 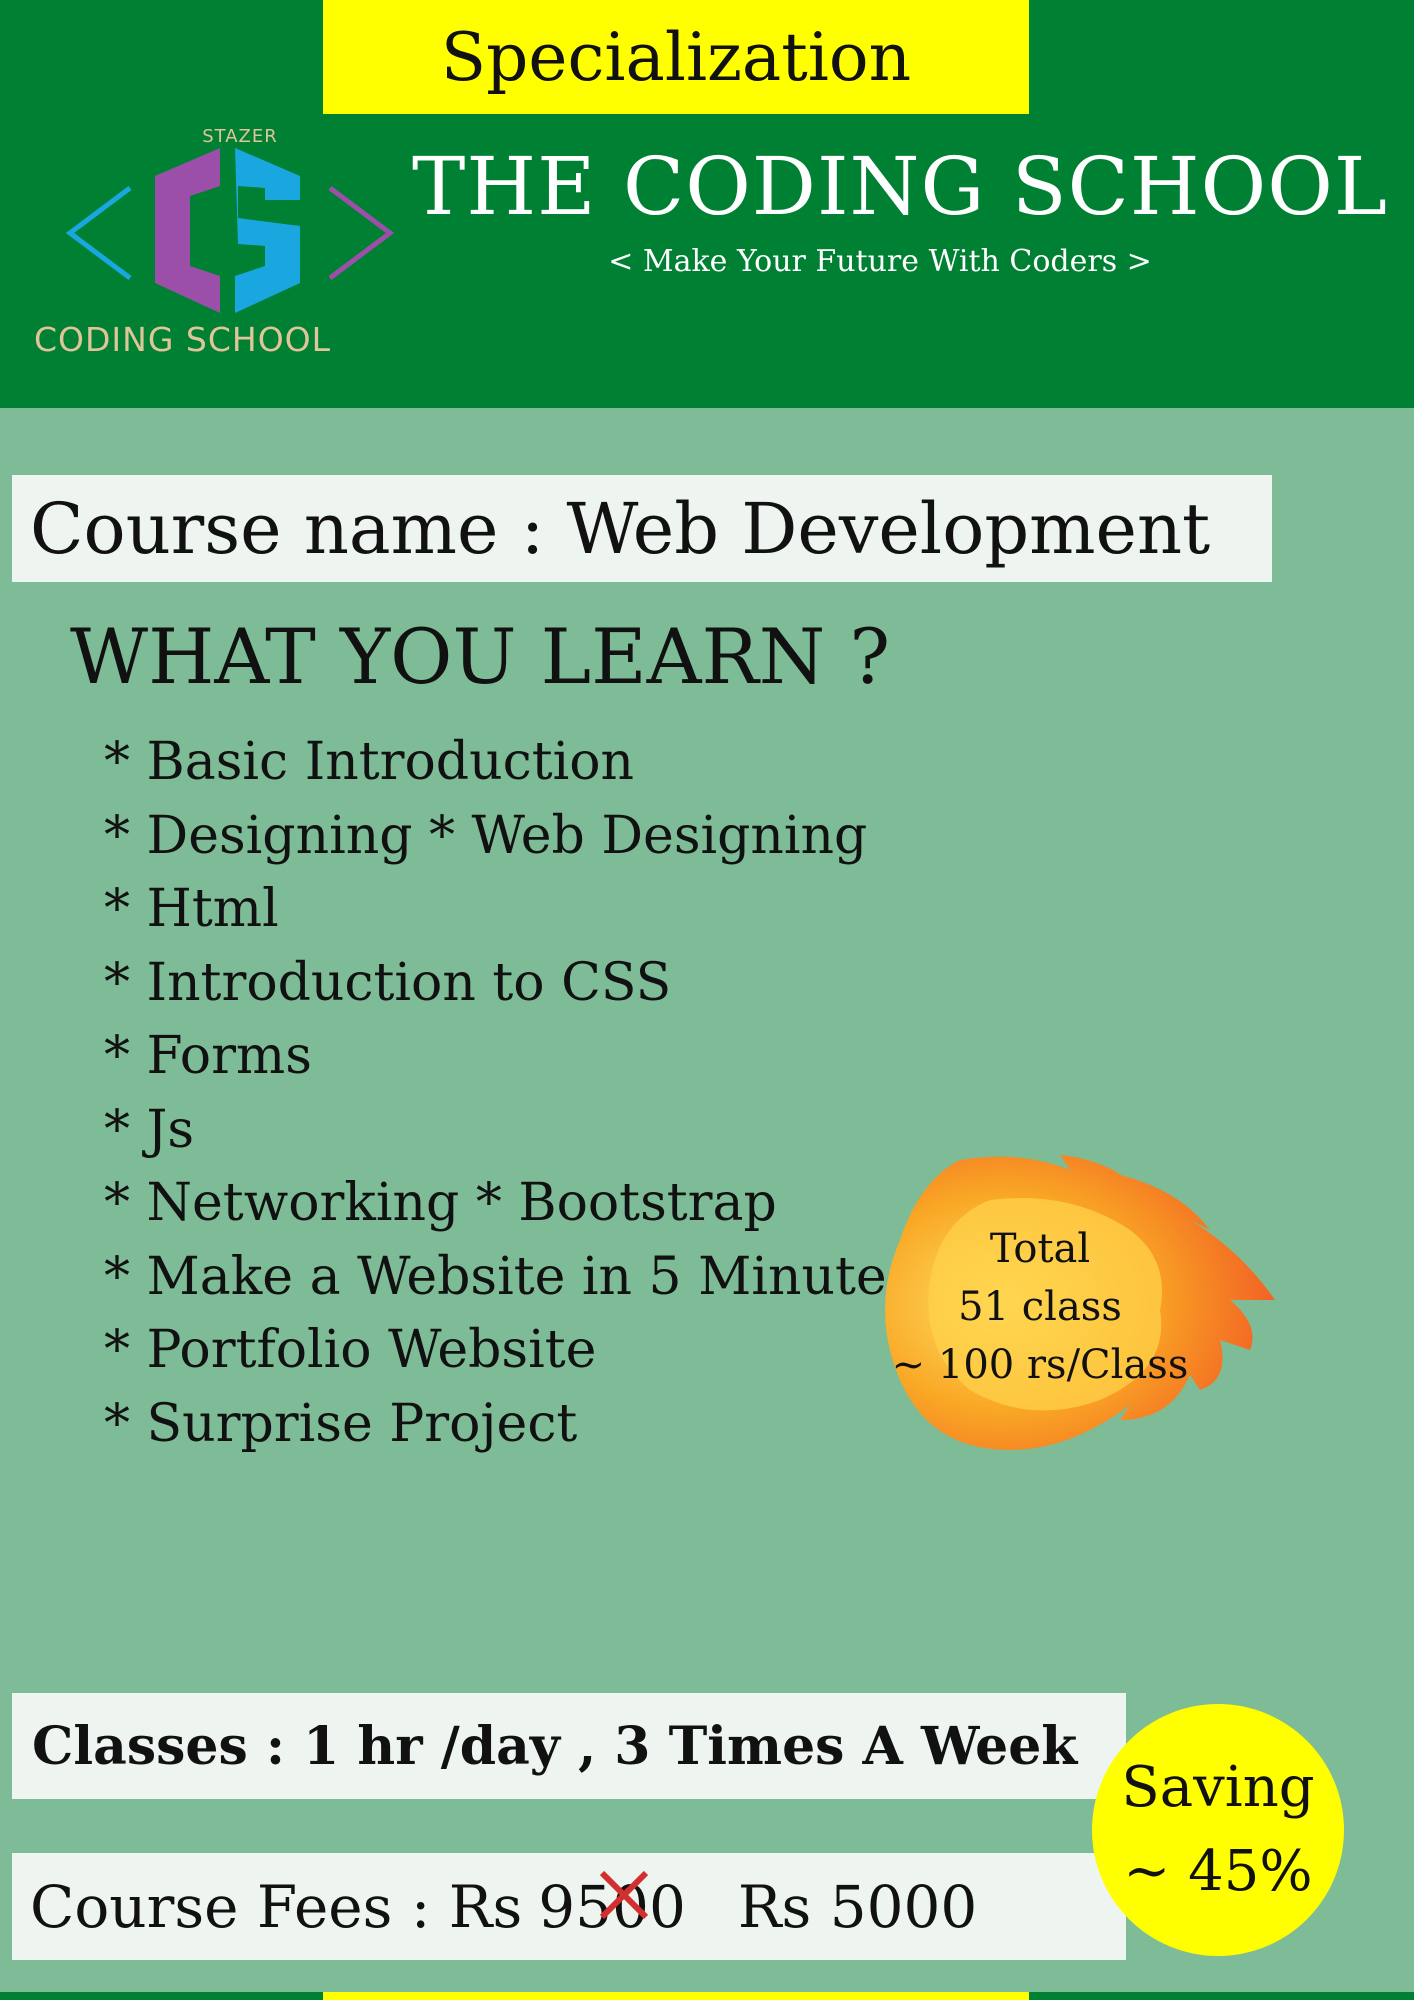 I want to click on classes-box: Classes : 1 hr /day , 3 Times A Week, so click(x=569, y=1746).